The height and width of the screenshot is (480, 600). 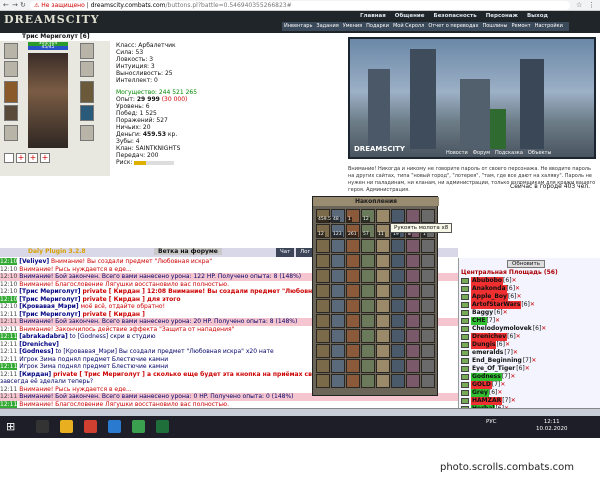 What do you see at coordinates (549, 26) in the screenshot?
I see `submenu-settings: Настройки` at bounding box center [549, 26].